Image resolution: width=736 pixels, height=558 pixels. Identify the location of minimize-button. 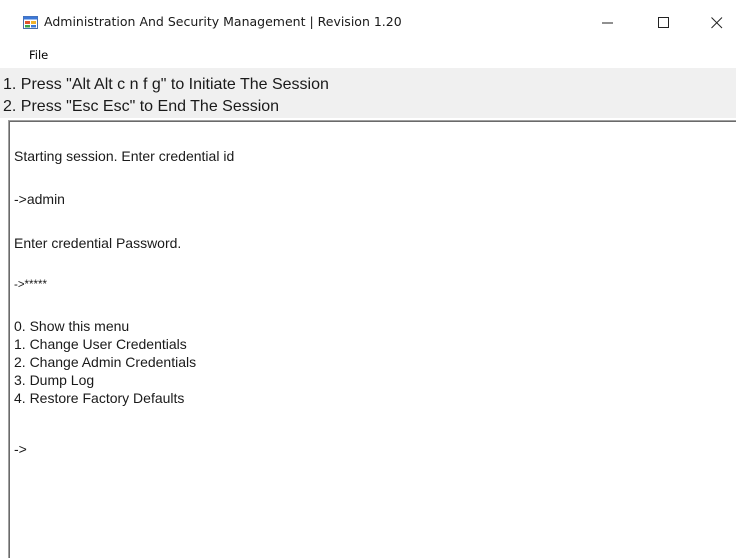
(608, 23).